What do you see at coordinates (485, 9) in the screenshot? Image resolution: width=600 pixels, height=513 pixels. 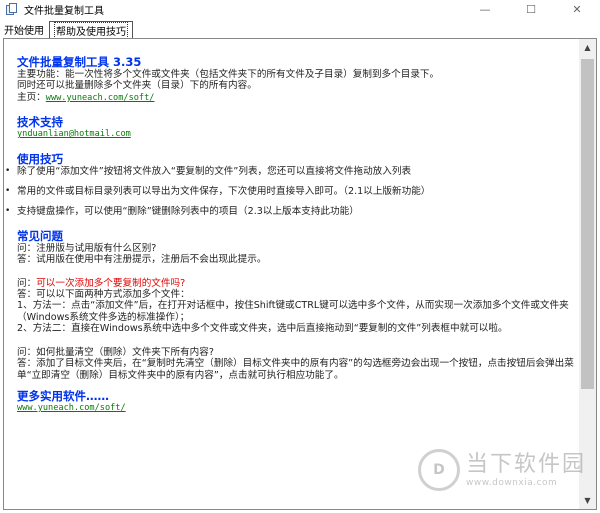 I see `minimize-button: —` at bounding box center [485, 9].